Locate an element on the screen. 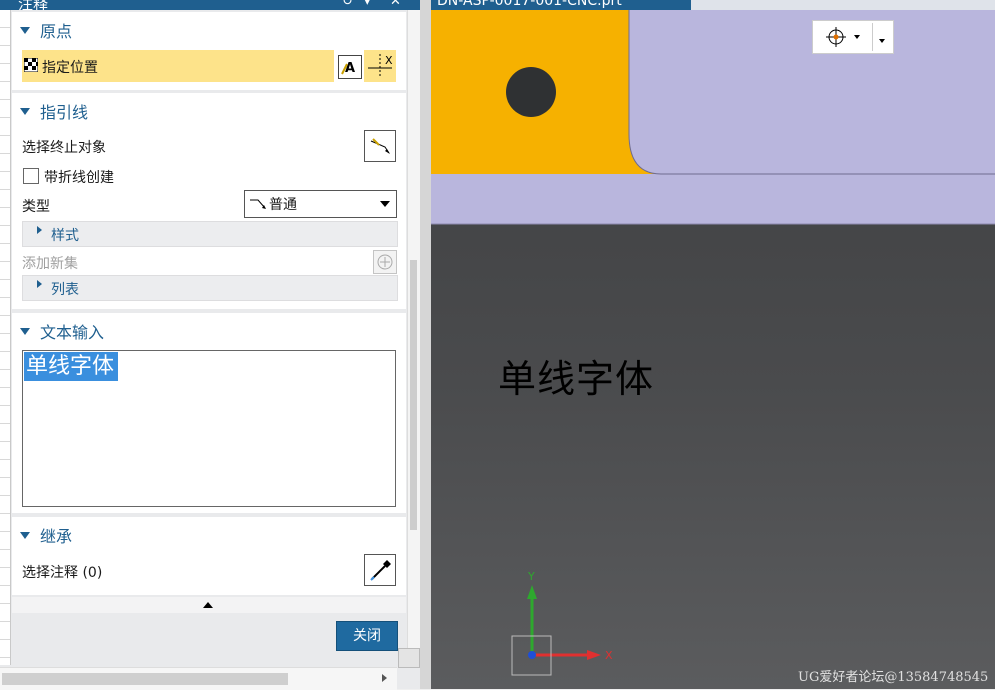 The height and width of the screenshot is (690, 995). inherit-section: 继承 选择注释 (0) is located at coordinates (209, 556).